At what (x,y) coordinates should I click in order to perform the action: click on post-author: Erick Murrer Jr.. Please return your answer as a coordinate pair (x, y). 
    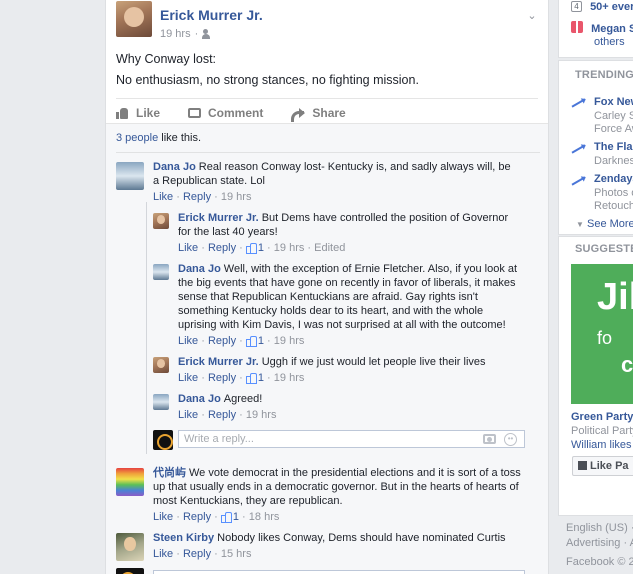
    Looking at the image, I should click on (211, 15).